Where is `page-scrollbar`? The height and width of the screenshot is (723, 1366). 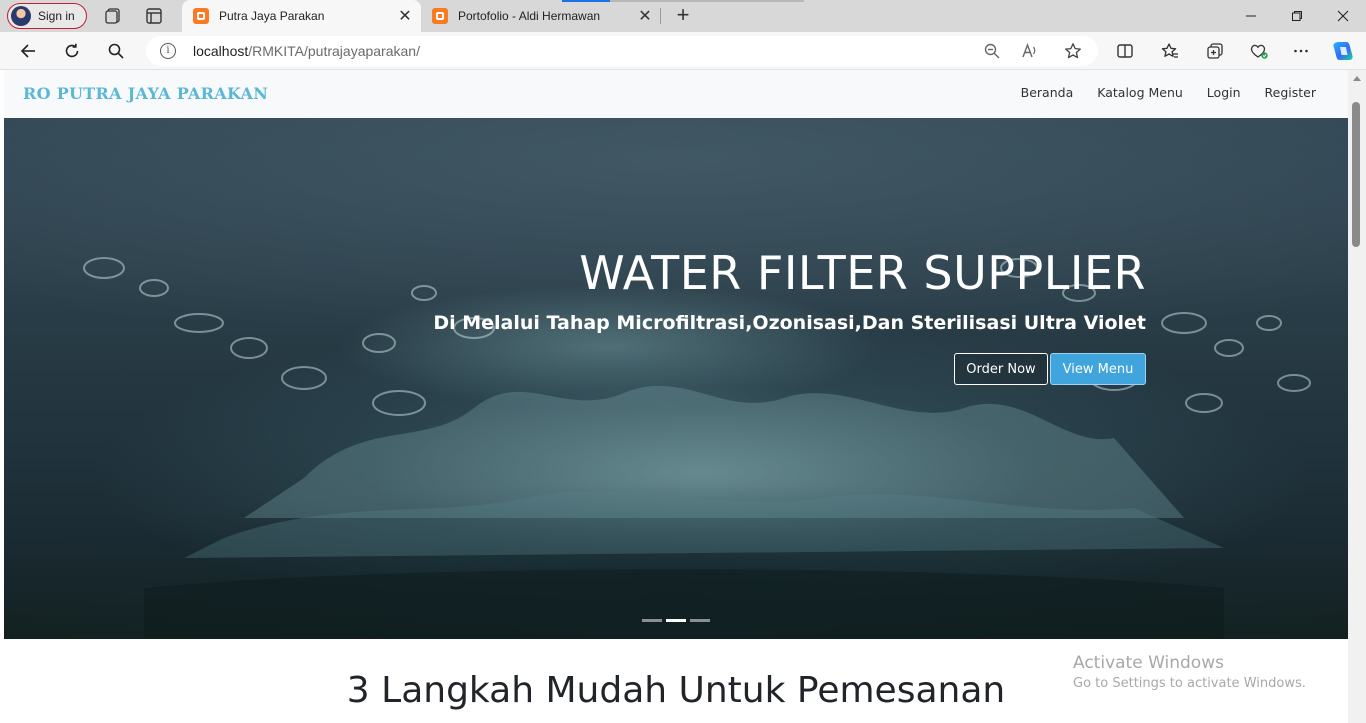
page-scrollbar is located at coordinates (1357, 396).